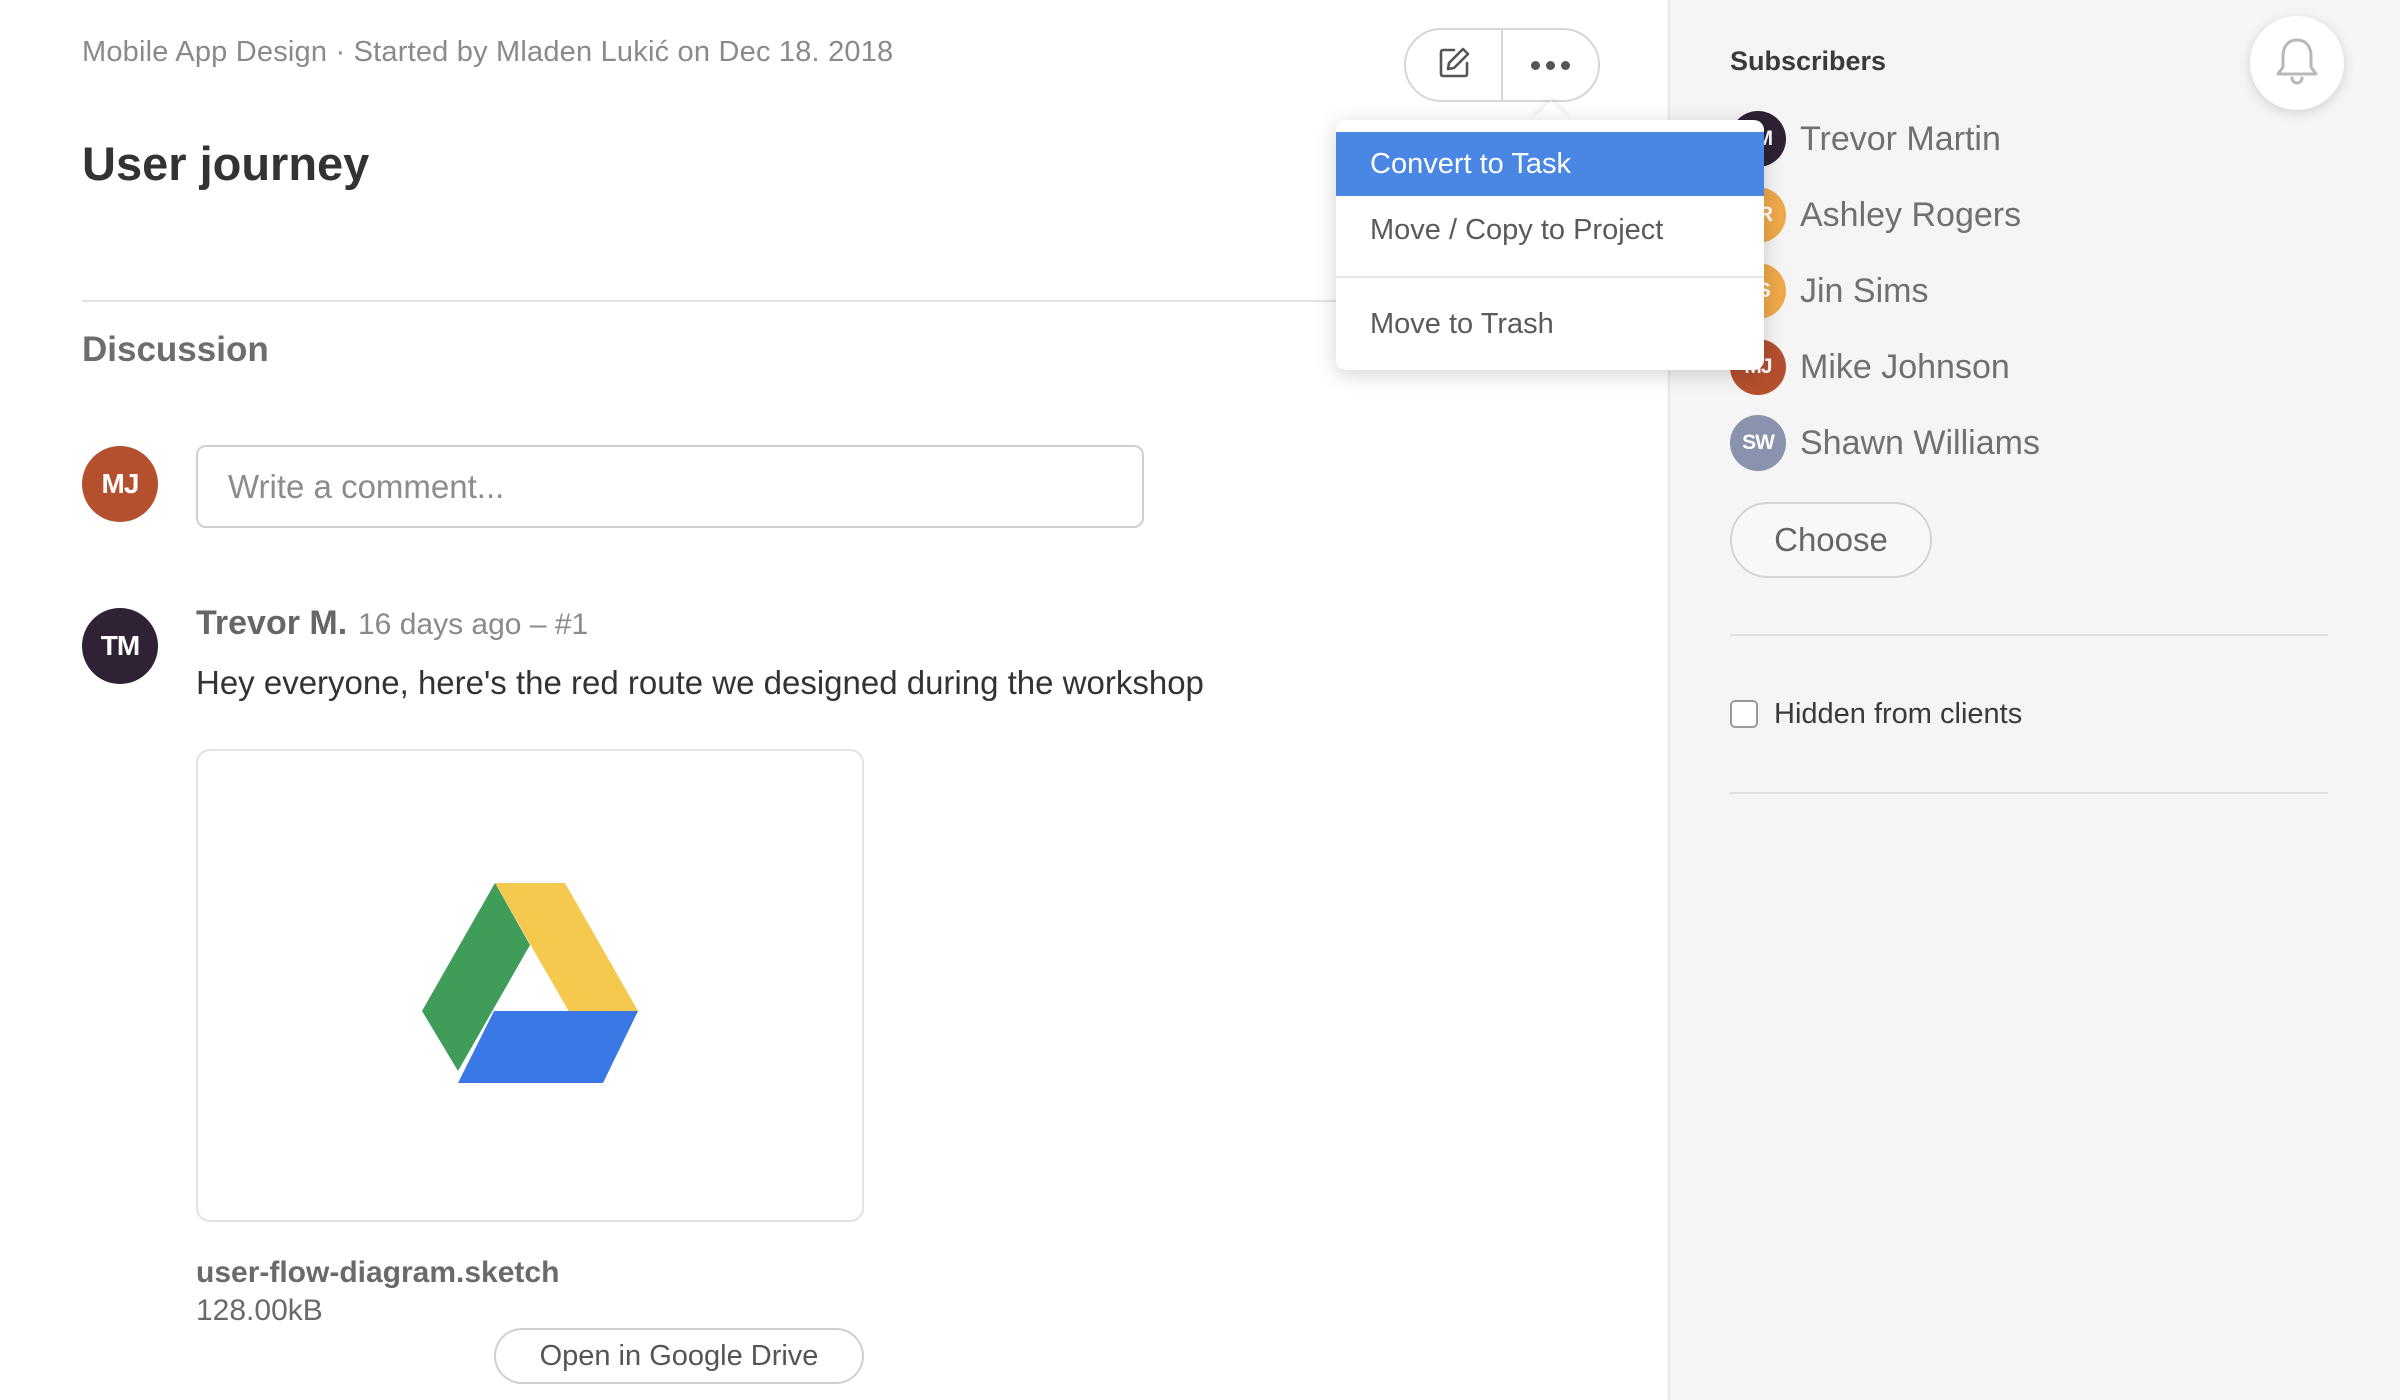 The image size is (2400, 1400). Describe the element at coordinates (1550, 230) in the screenshot. I see `menu-item-move-copy-to-project: Move / Copy to Project` at that location.